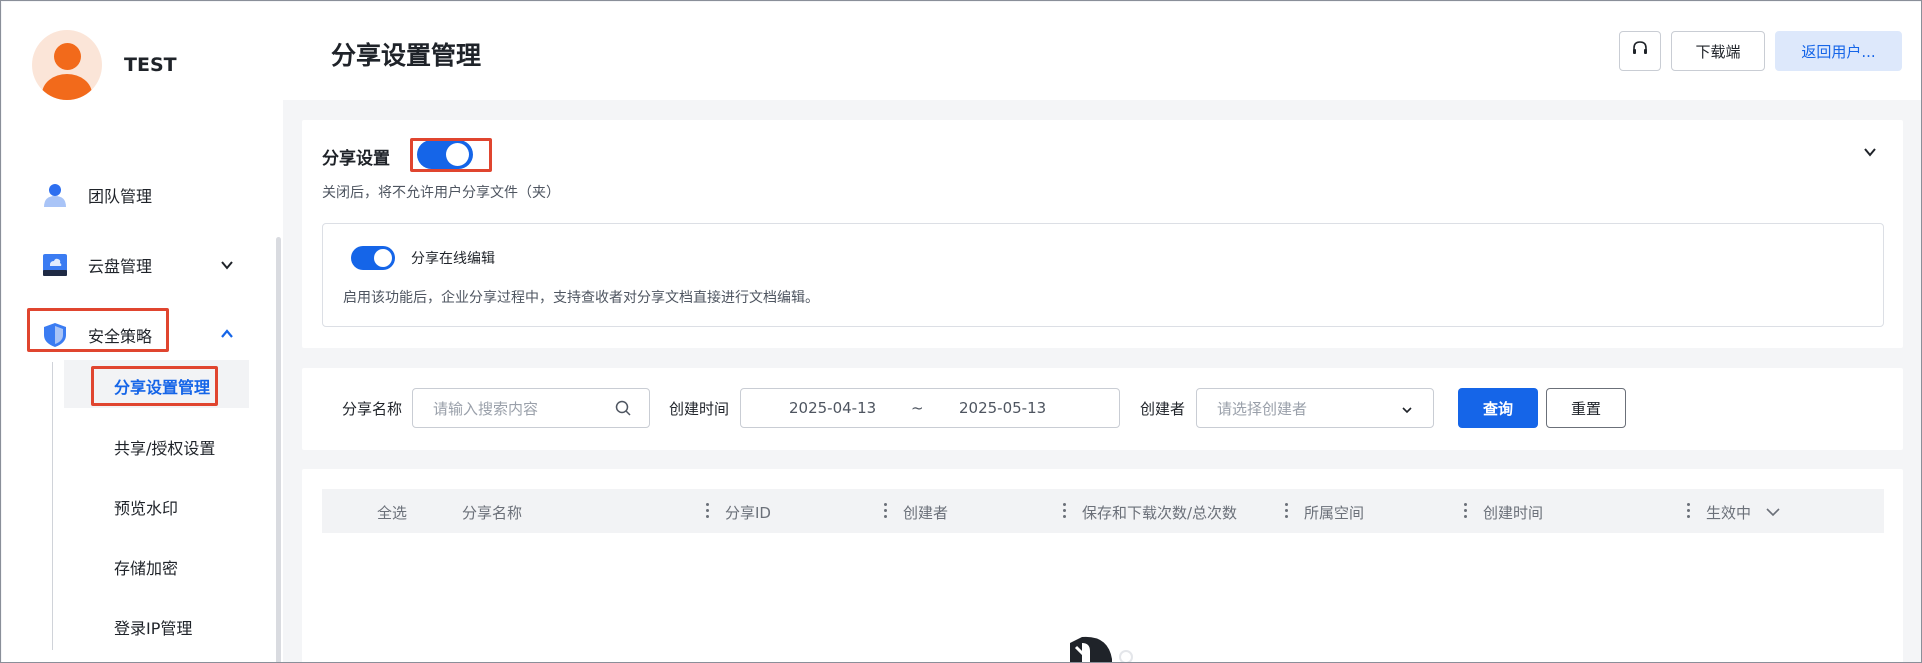 This screenshot has width=1922, height=663. I want to click on collapse-chevron-icon, so click(1870, 154).